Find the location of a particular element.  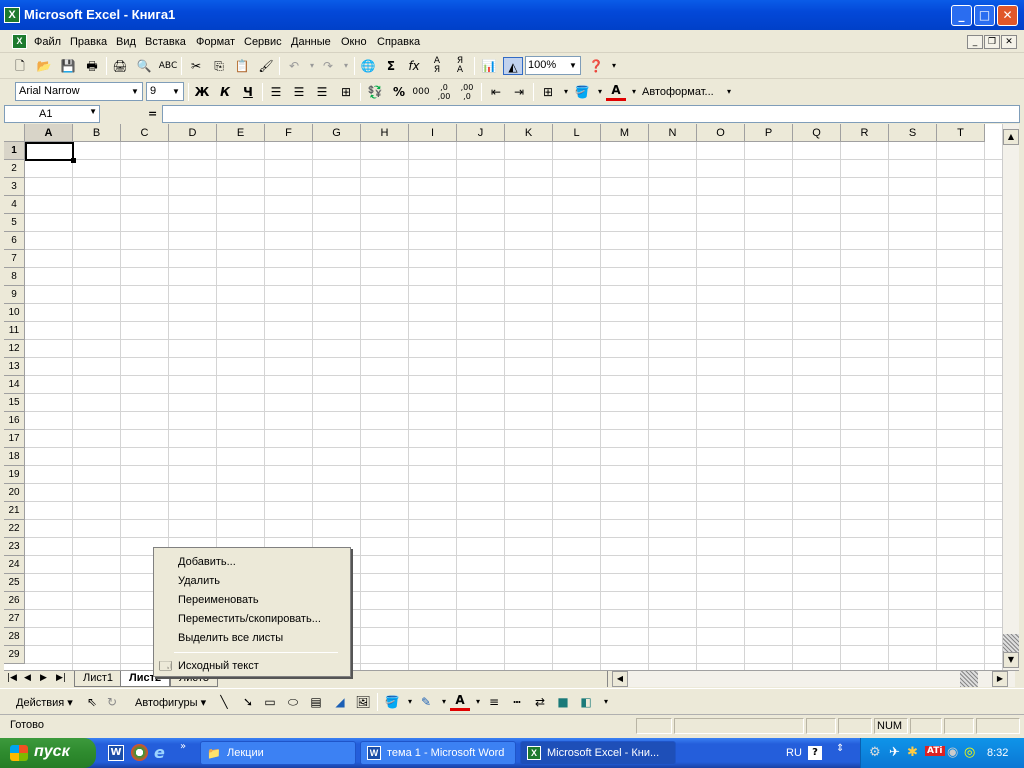

row-header: 12 is located at coordinates (14, 349).